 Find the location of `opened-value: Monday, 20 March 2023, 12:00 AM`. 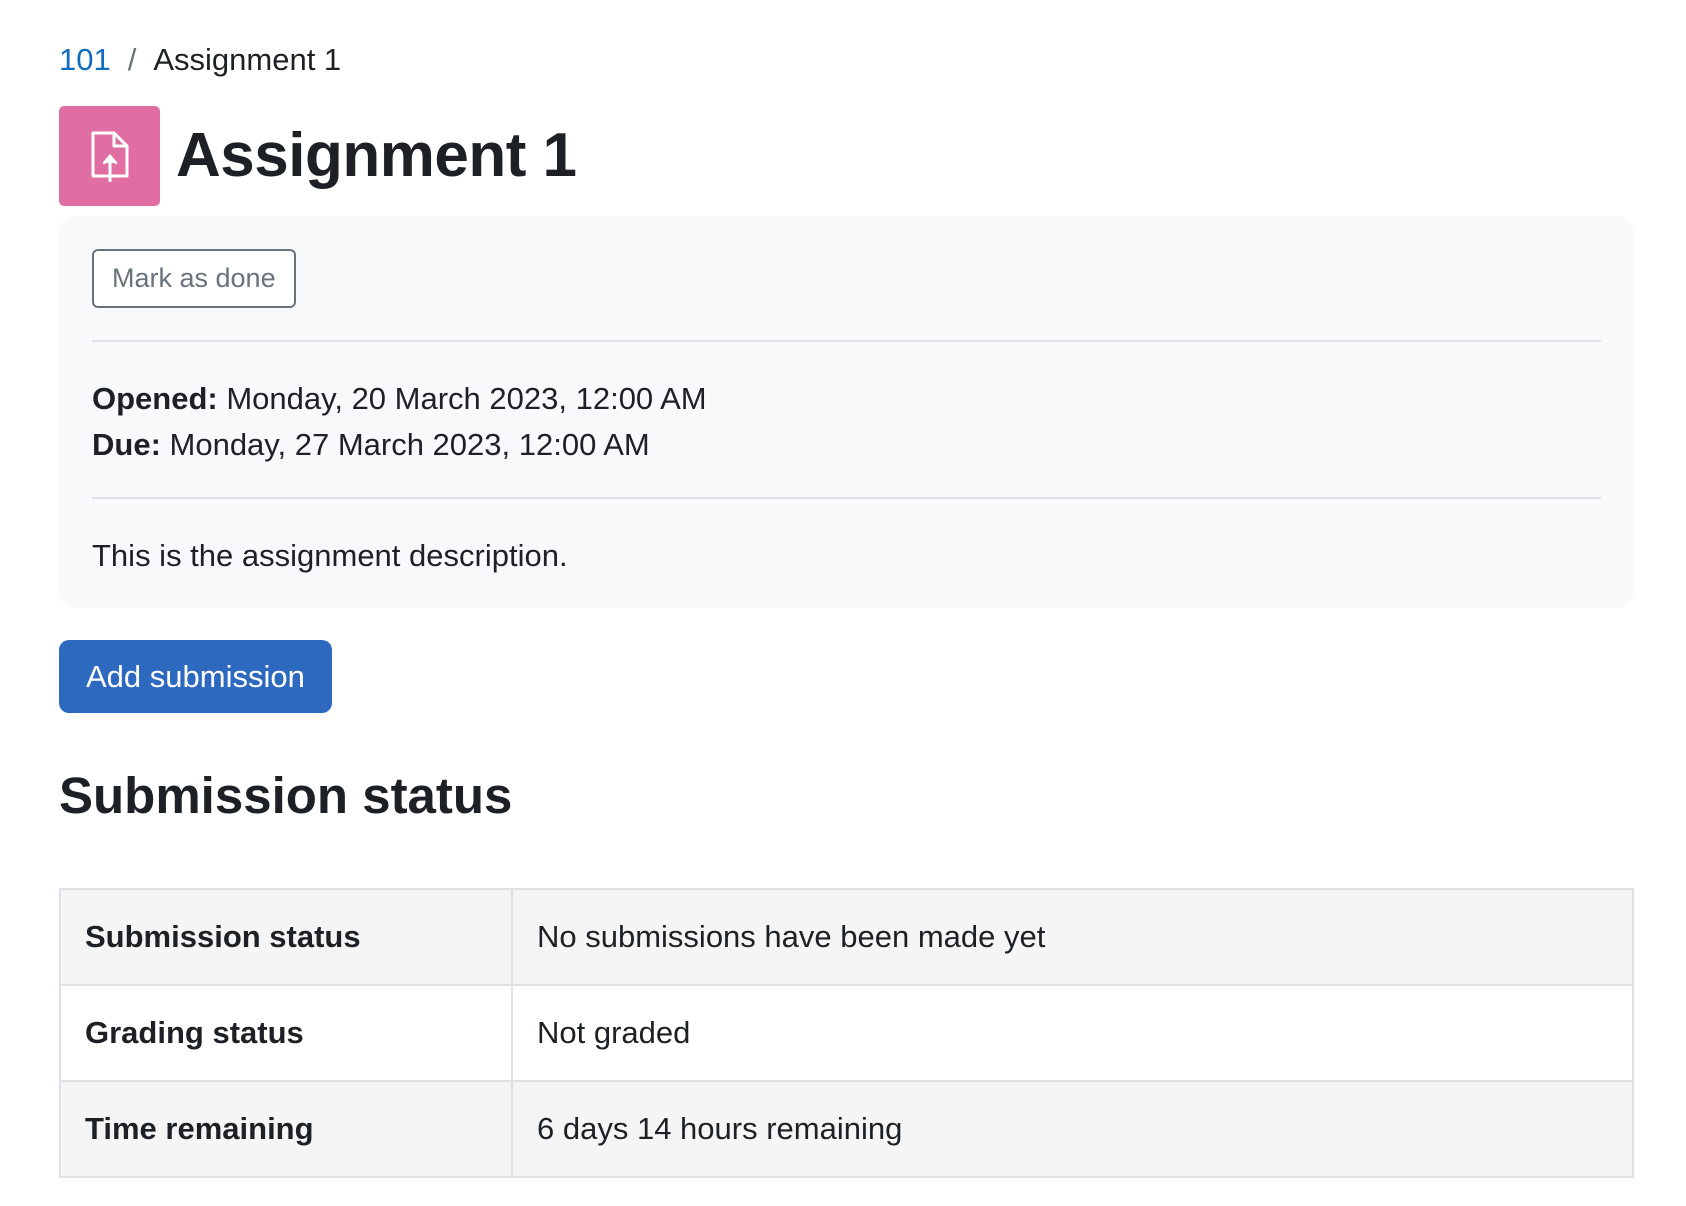

opened-value: Monday, 20 March 2023, 12:00 AM is located at coordinates (466, 398).